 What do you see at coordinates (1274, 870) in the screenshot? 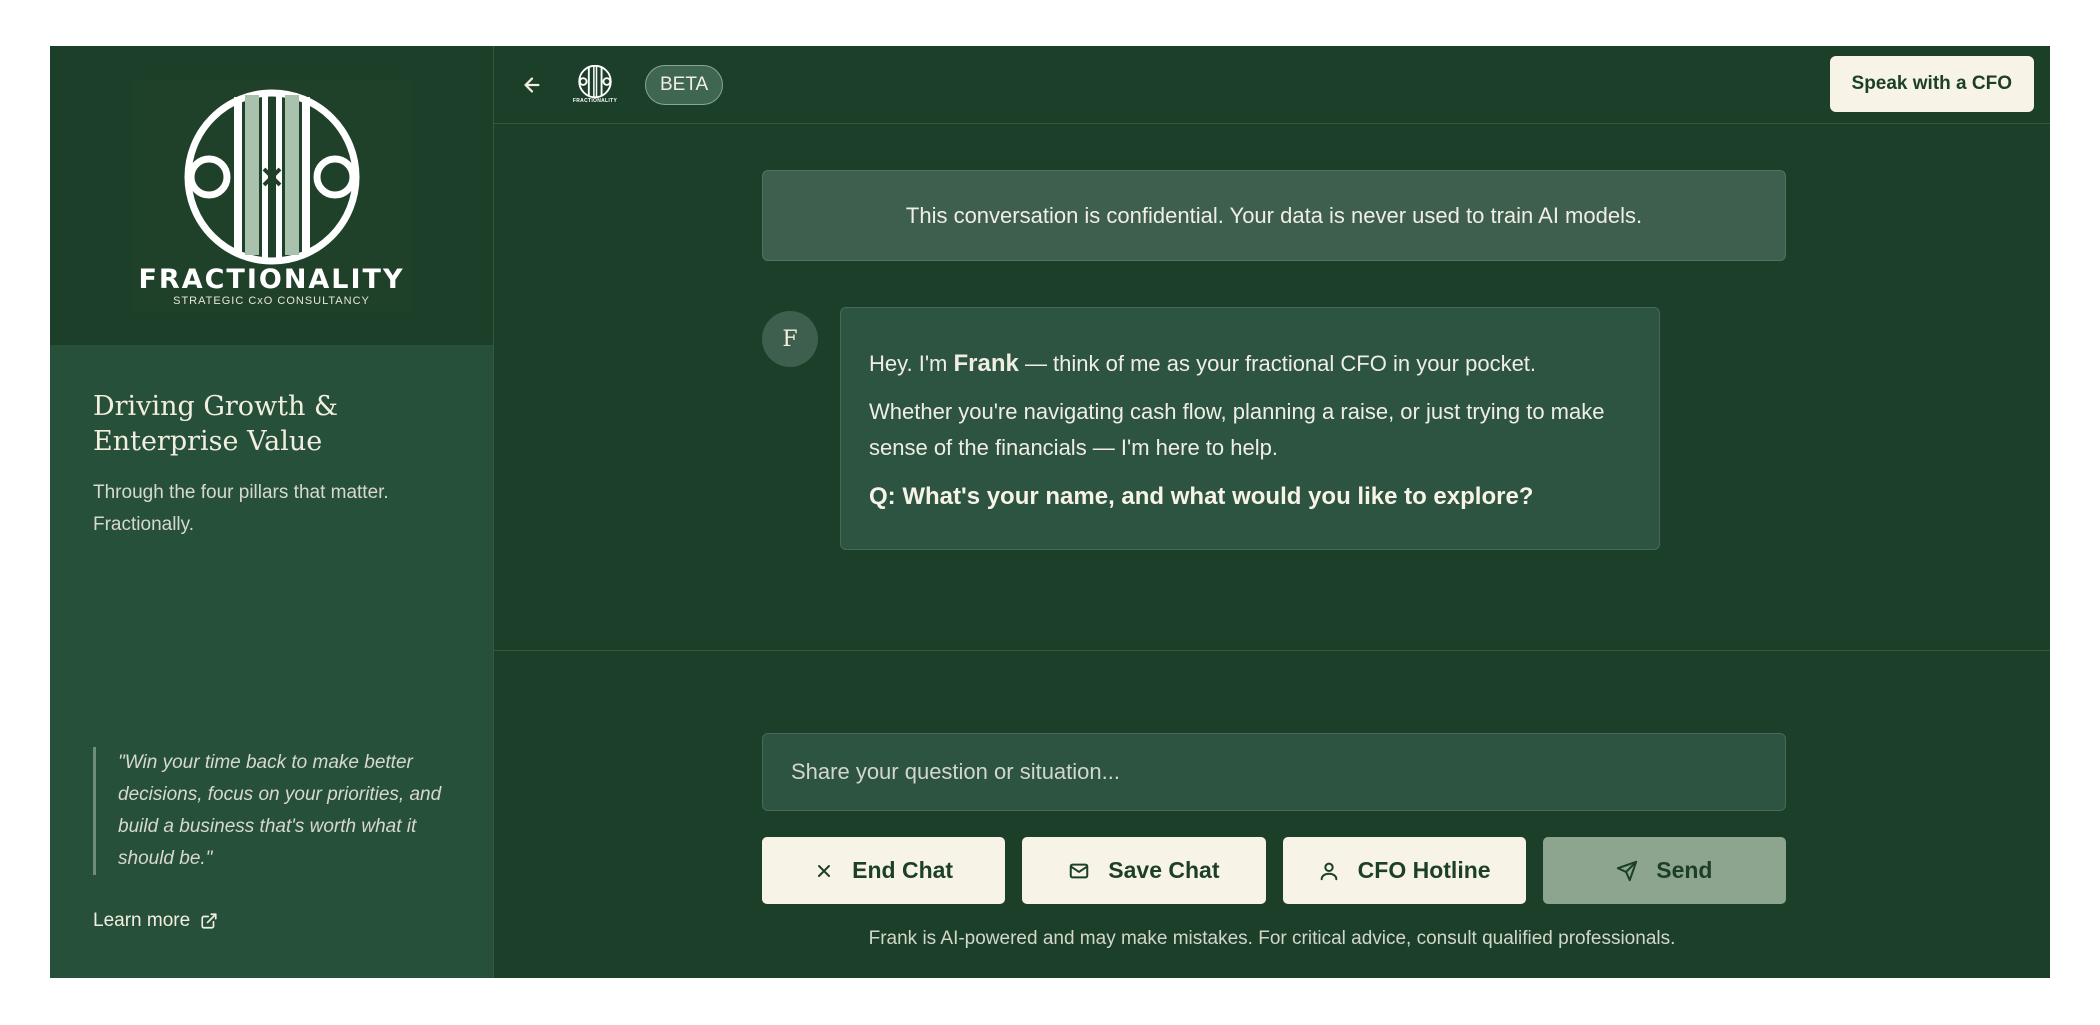
I see `composer-actions: End Chat Save Chat CFO Hotline Send` at bounding box center [1274, 870].